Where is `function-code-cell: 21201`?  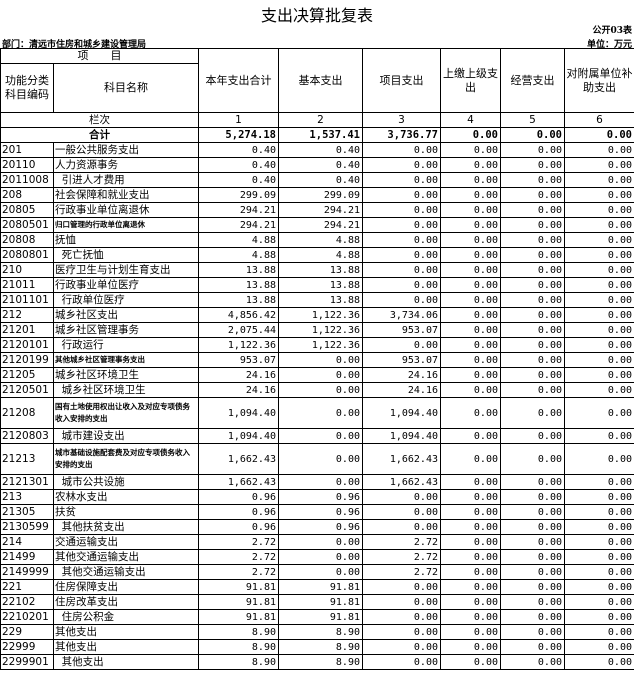 function-code-cell: 21201 is located at coordinates (27, 330).